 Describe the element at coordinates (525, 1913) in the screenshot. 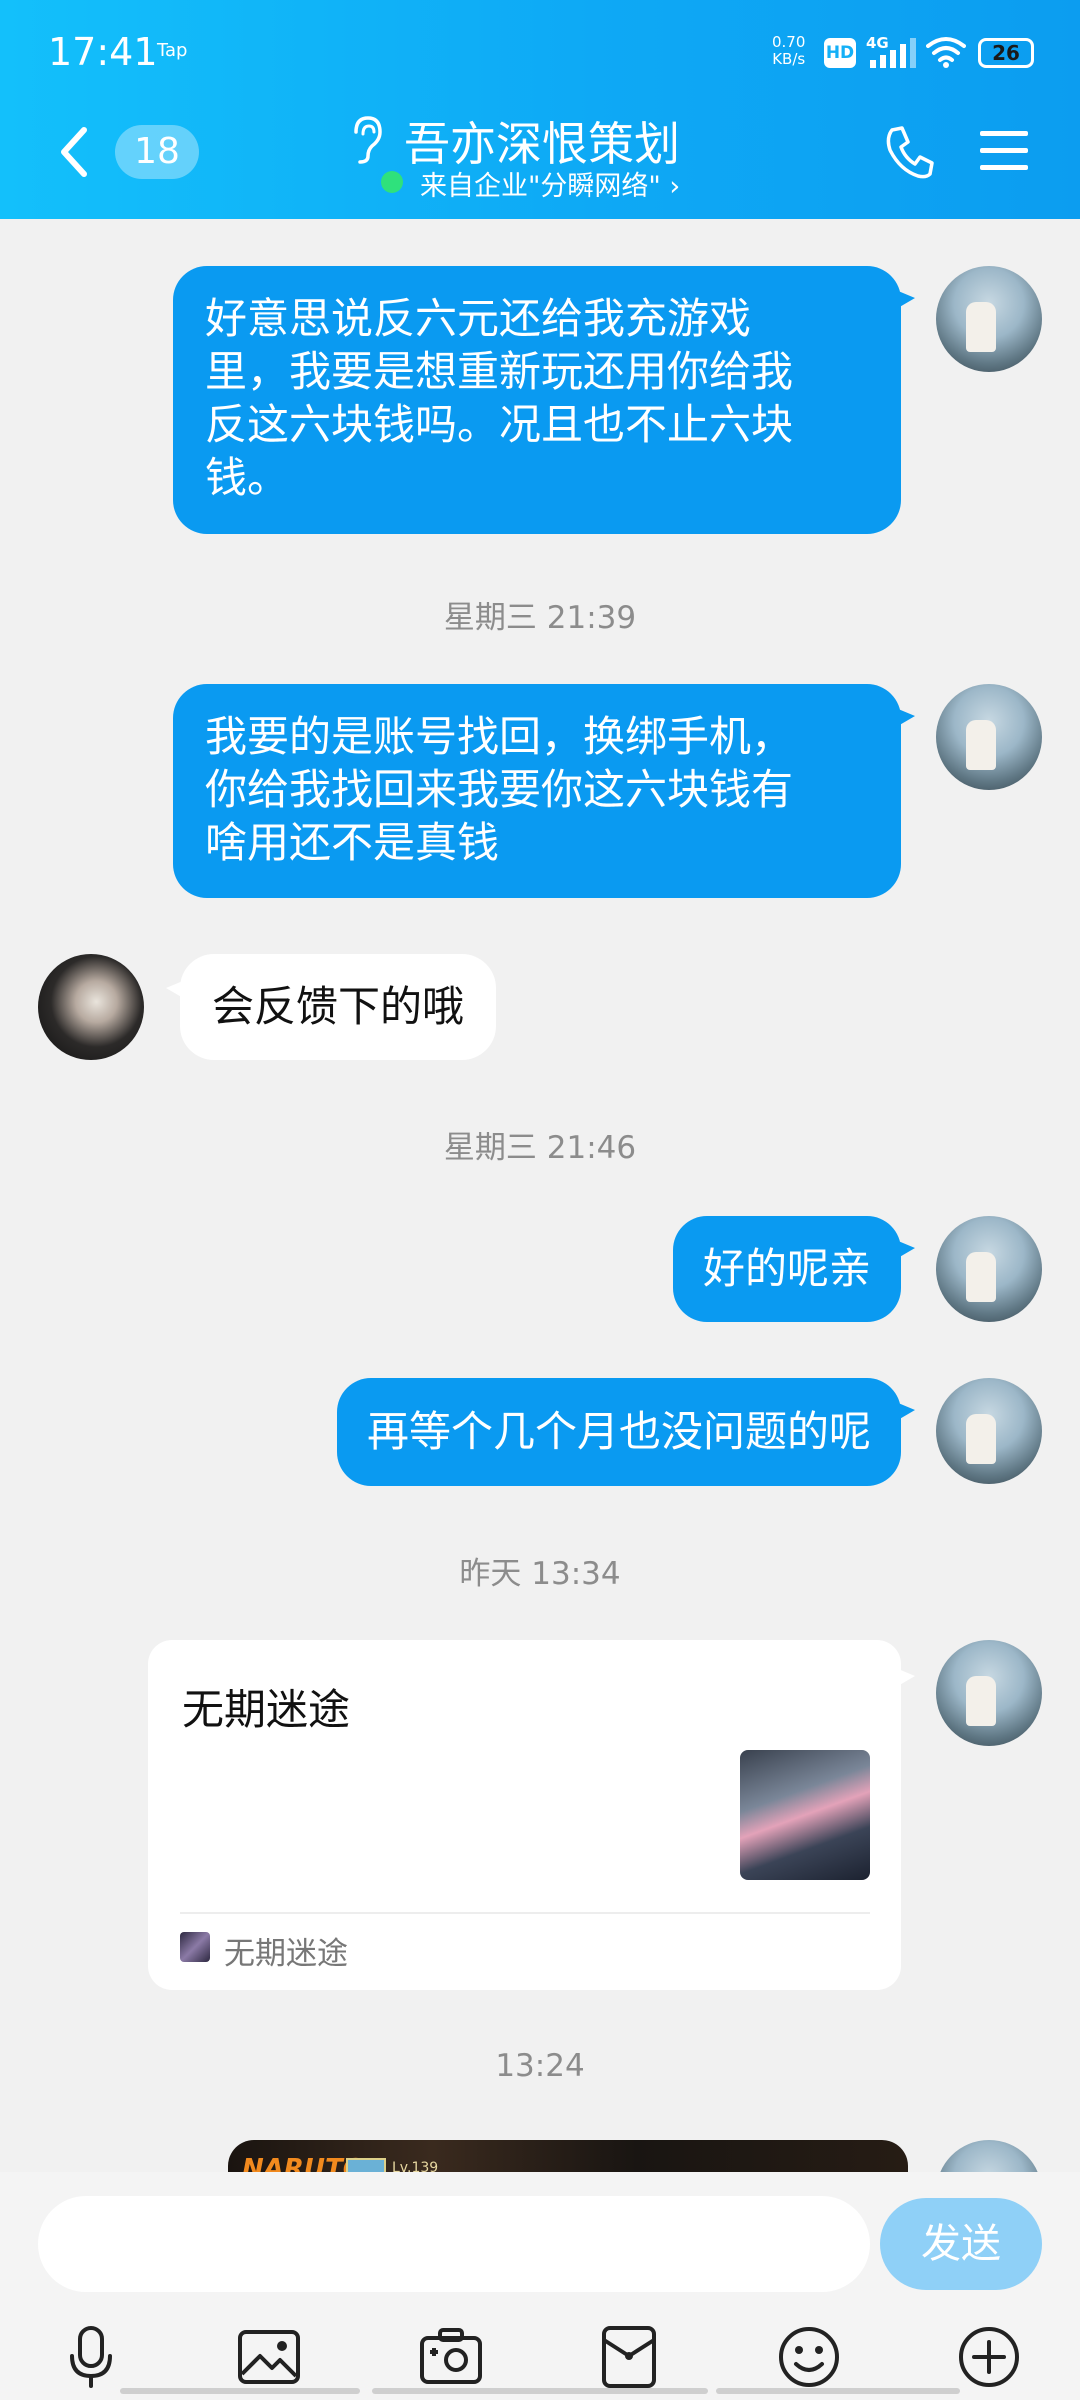

I see `card-divider` at that location.